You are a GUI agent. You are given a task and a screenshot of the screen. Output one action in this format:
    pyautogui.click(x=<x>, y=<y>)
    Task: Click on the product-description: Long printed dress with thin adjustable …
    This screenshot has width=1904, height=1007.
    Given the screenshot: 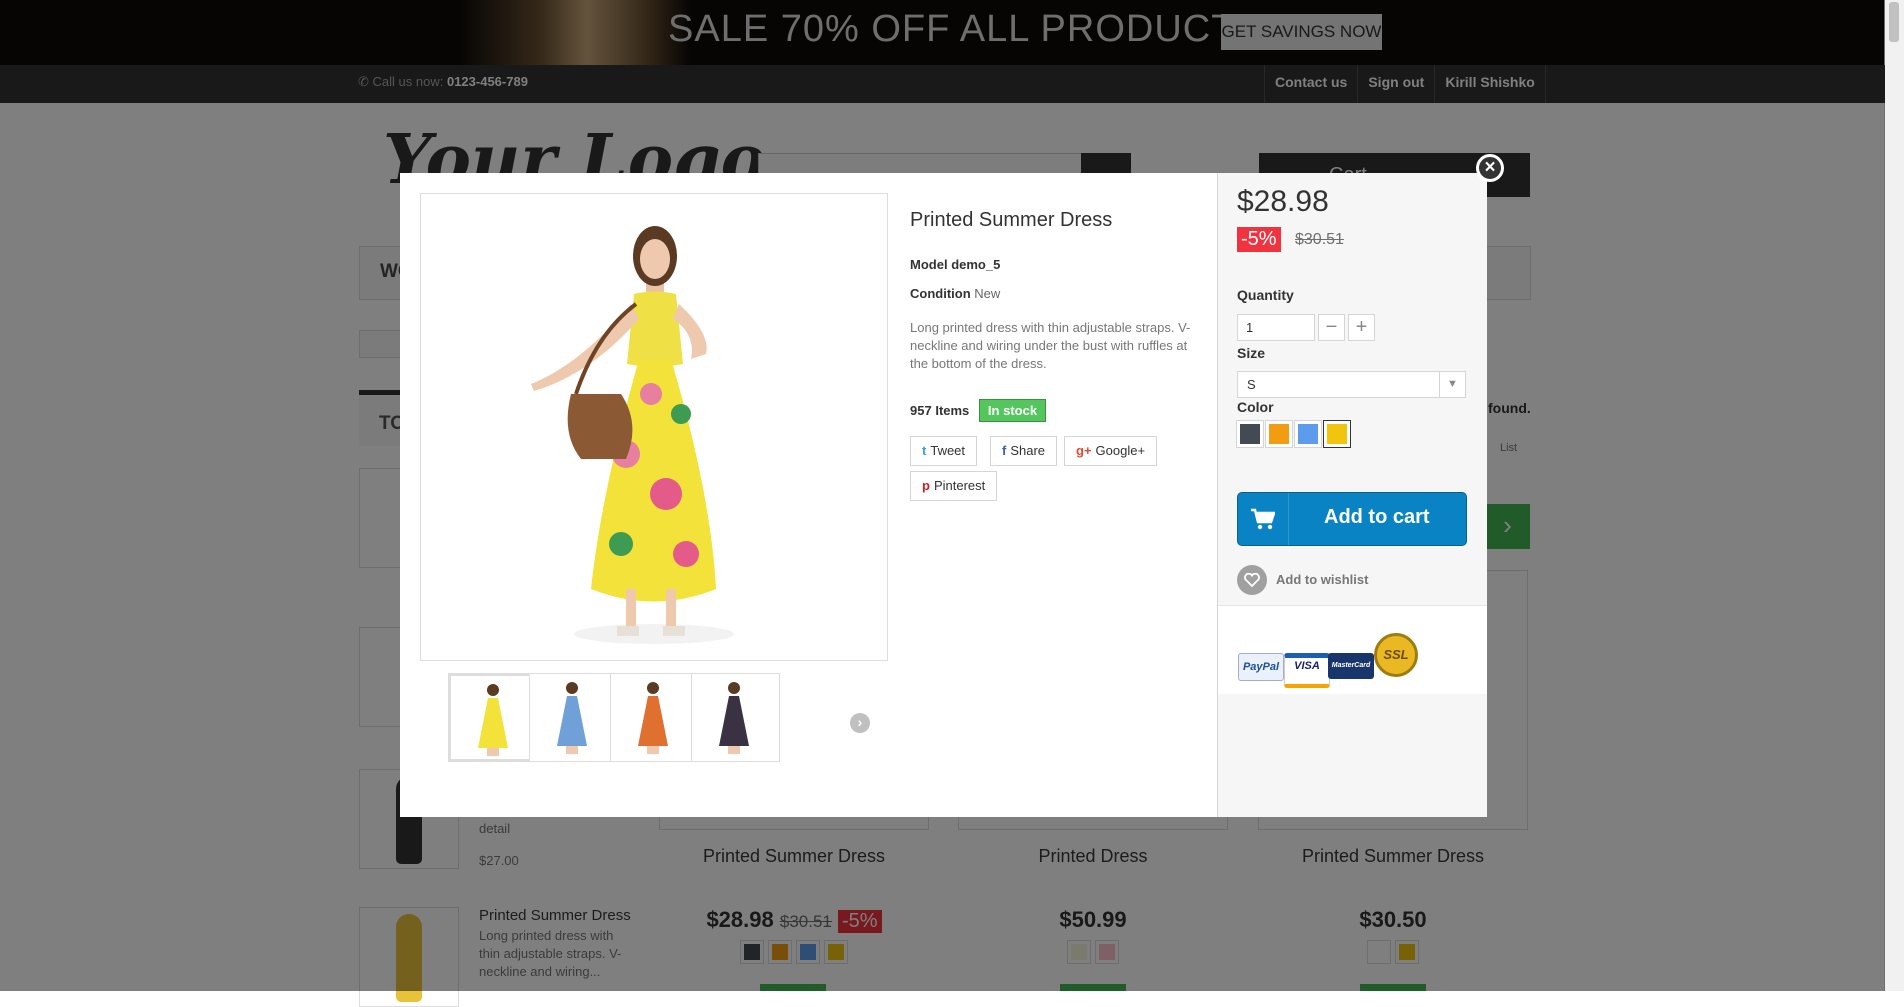 What is the action you would take?
    pyautogui.click(x=1050, y=345)
    